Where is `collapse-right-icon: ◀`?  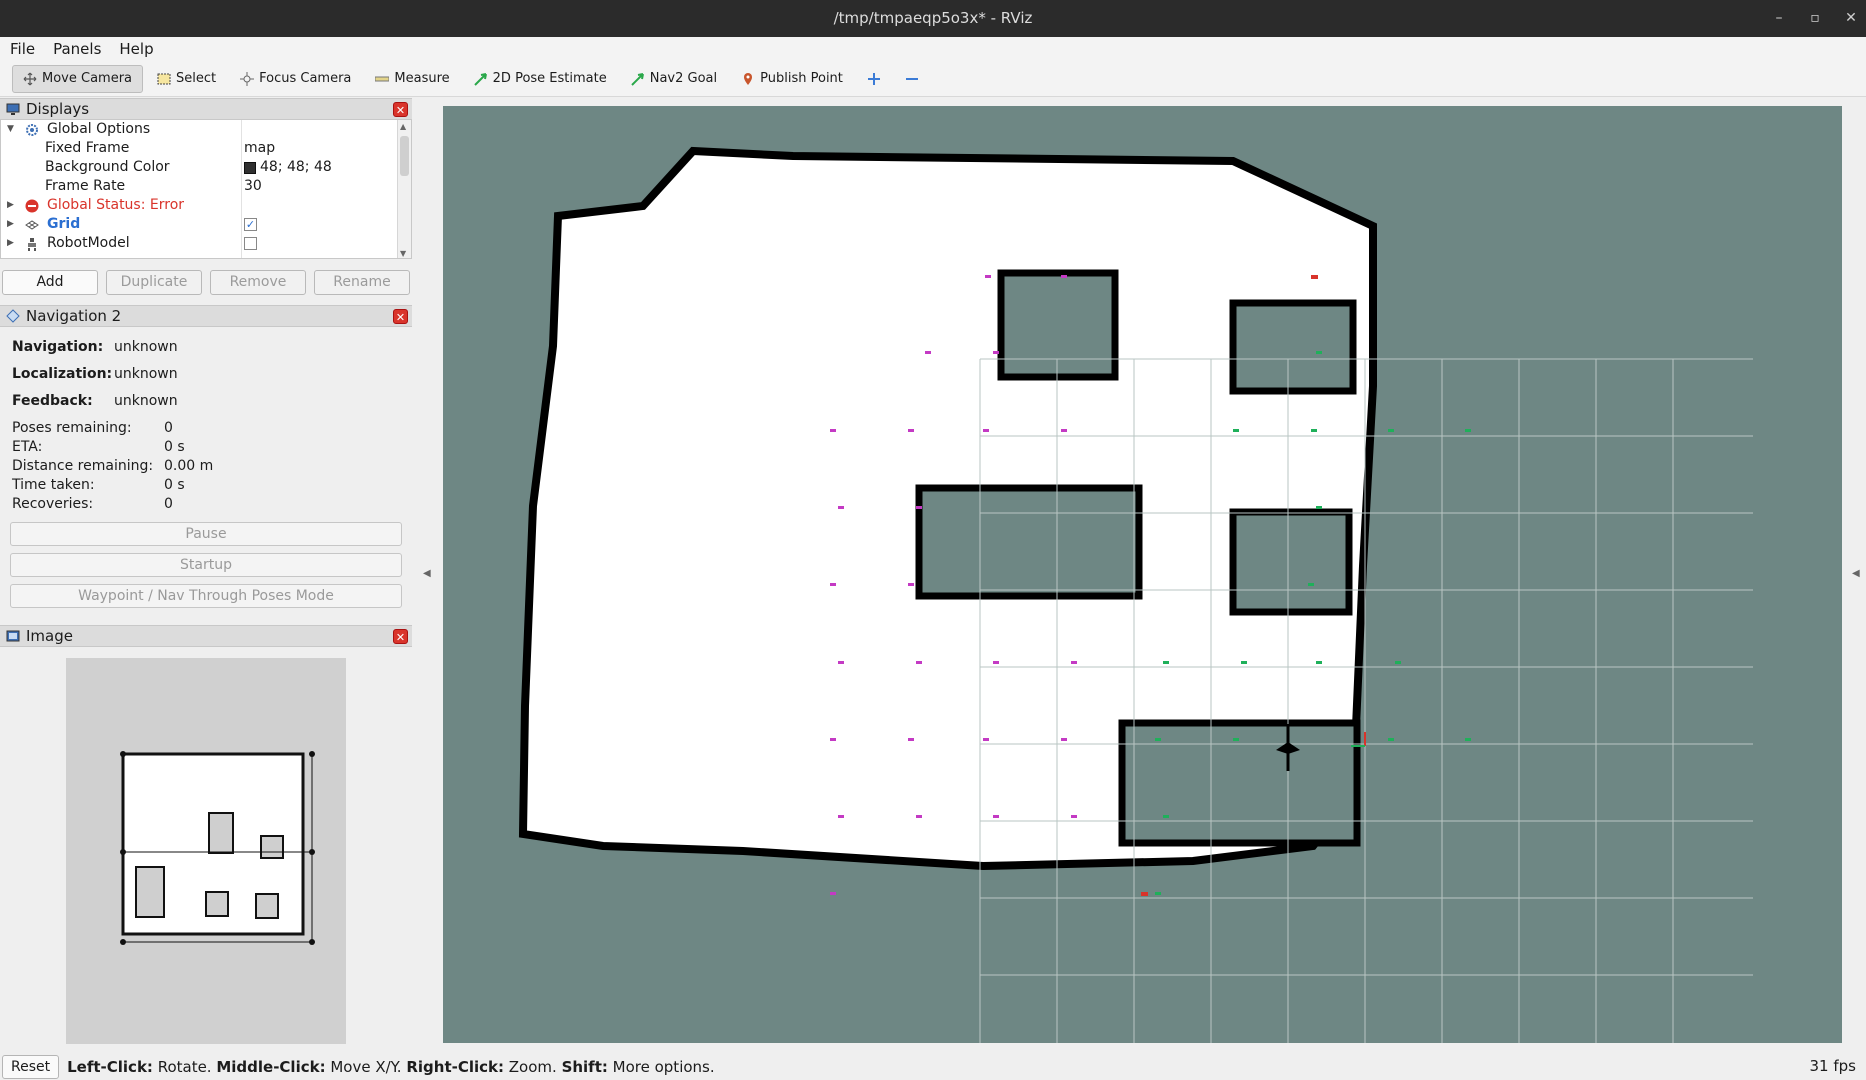 collapse-right-icon: ◀ is located at coordinates (1856, 573).